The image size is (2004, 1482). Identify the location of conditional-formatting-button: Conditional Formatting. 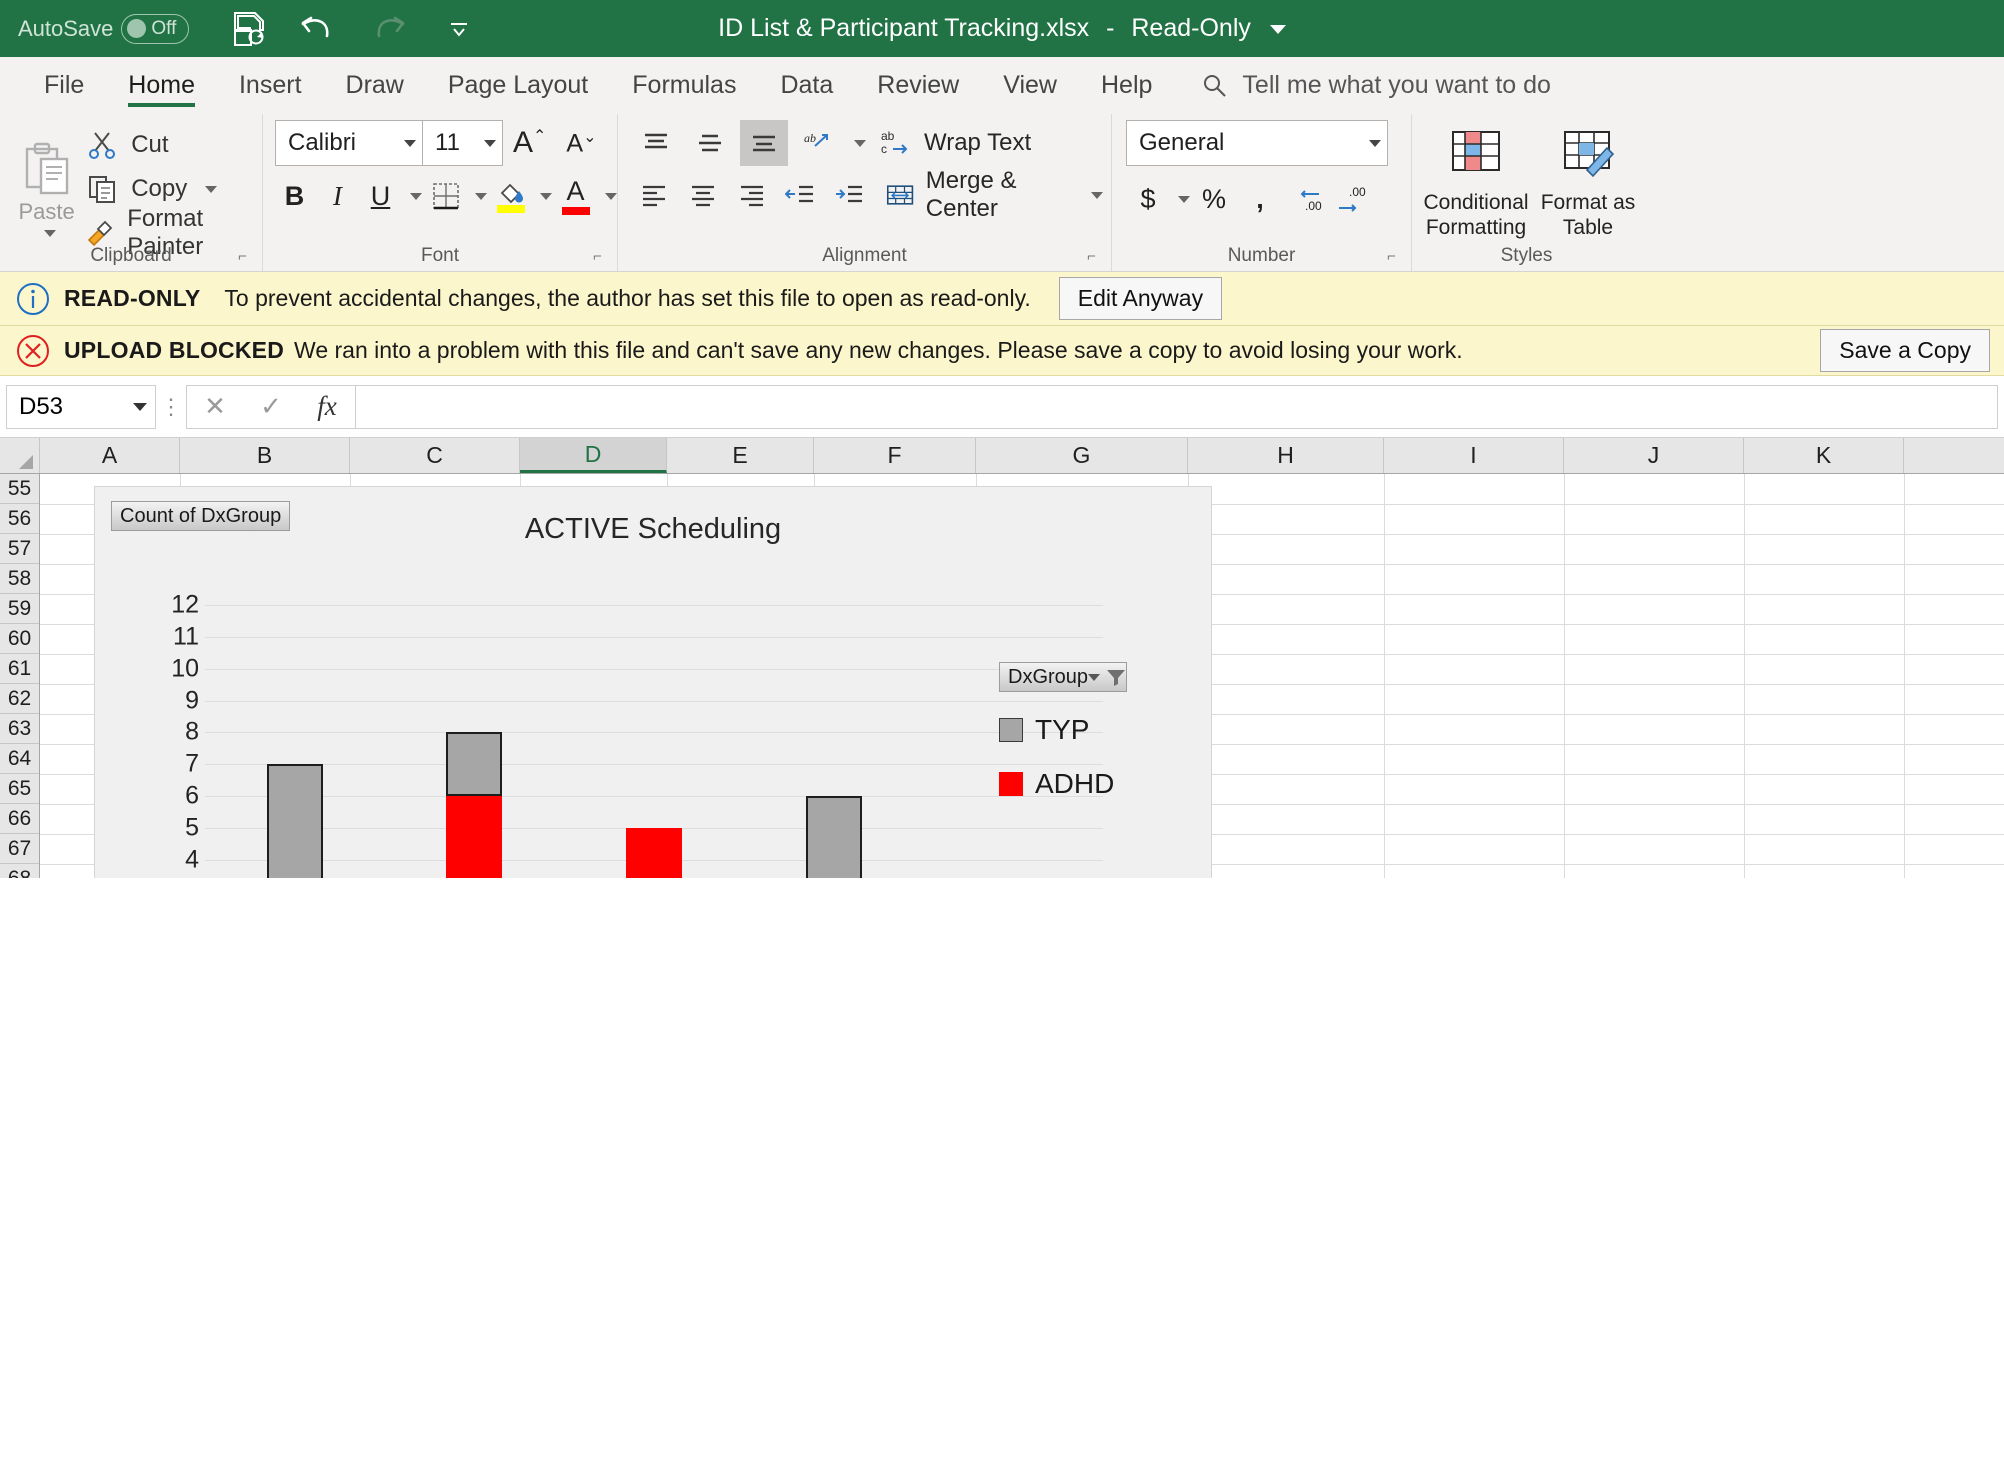
(1476, 184).